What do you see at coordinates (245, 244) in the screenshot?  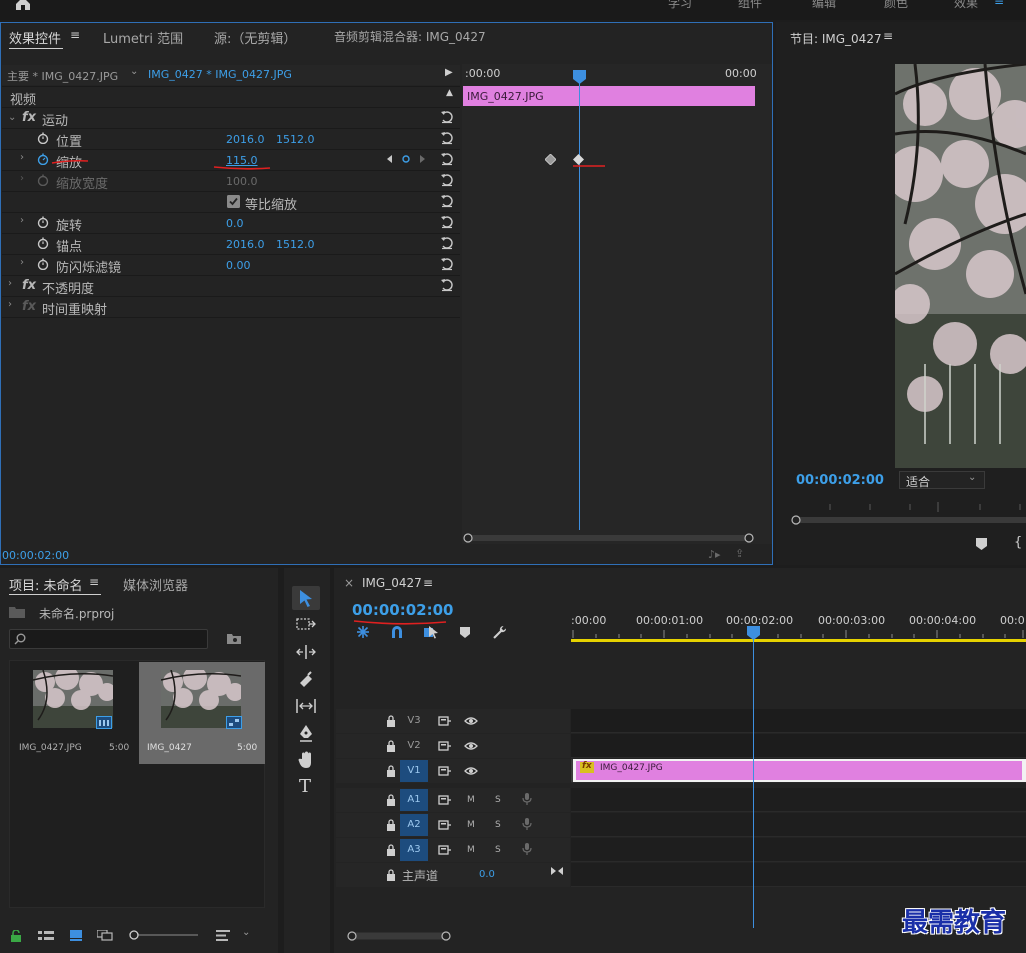 I see `anchor-x-value: 2016.0` at bounding box center [245, 244].